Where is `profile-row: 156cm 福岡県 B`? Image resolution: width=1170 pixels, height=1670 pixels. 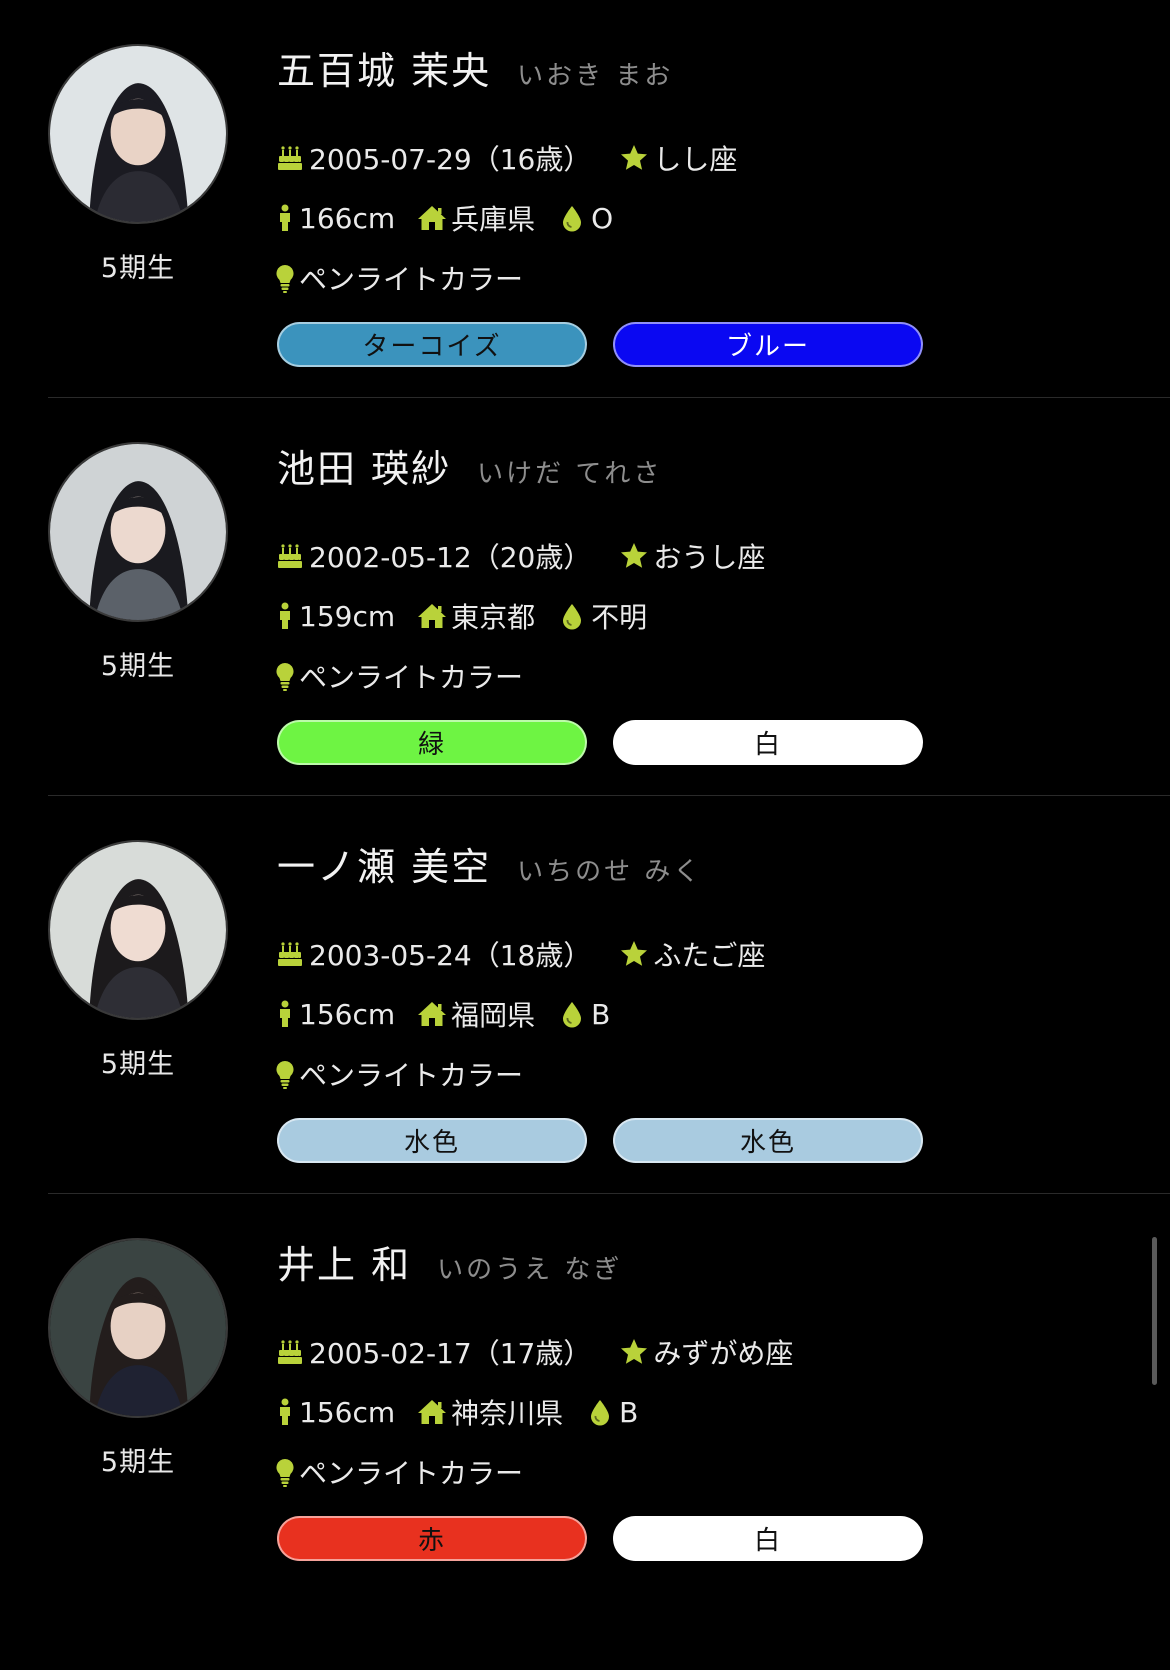 profile-row: 156cm 福岡県 B is located at coordinates (442, 1014).